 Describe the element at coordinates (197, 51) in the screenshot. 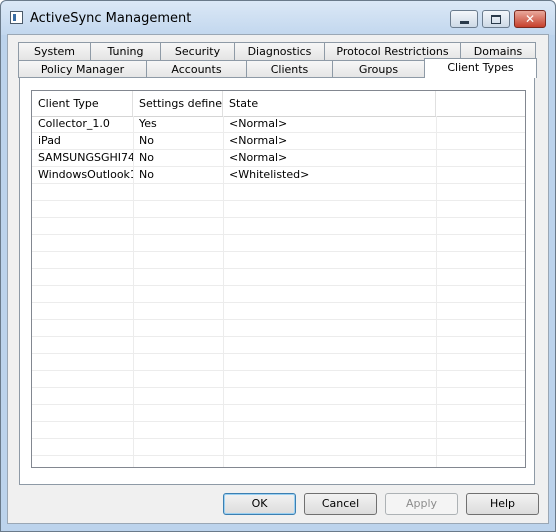

I see `tab-security: Security` at that location.